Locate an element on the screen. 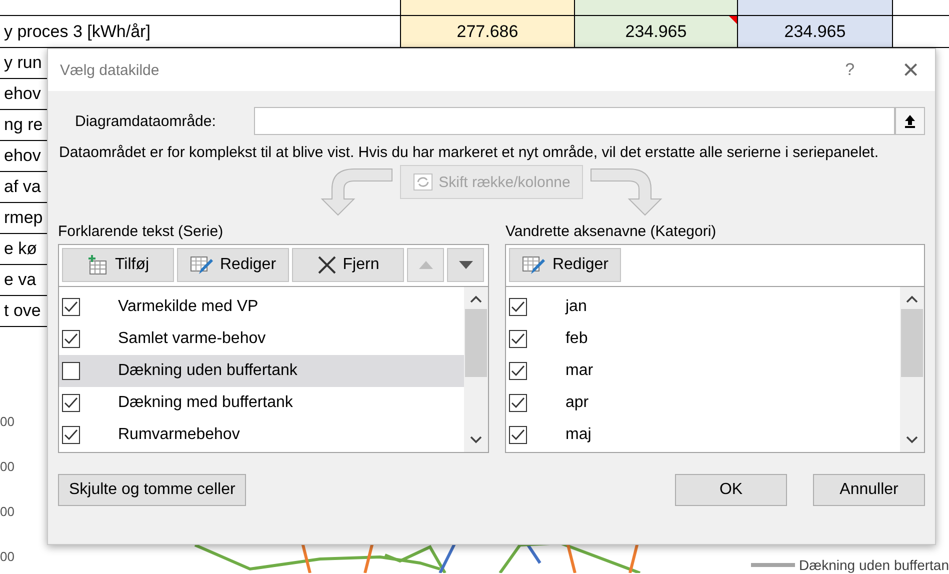 The image size is (949, 574). chart-legend: Dækning uden buffertan is located at coordinates (850, 565).